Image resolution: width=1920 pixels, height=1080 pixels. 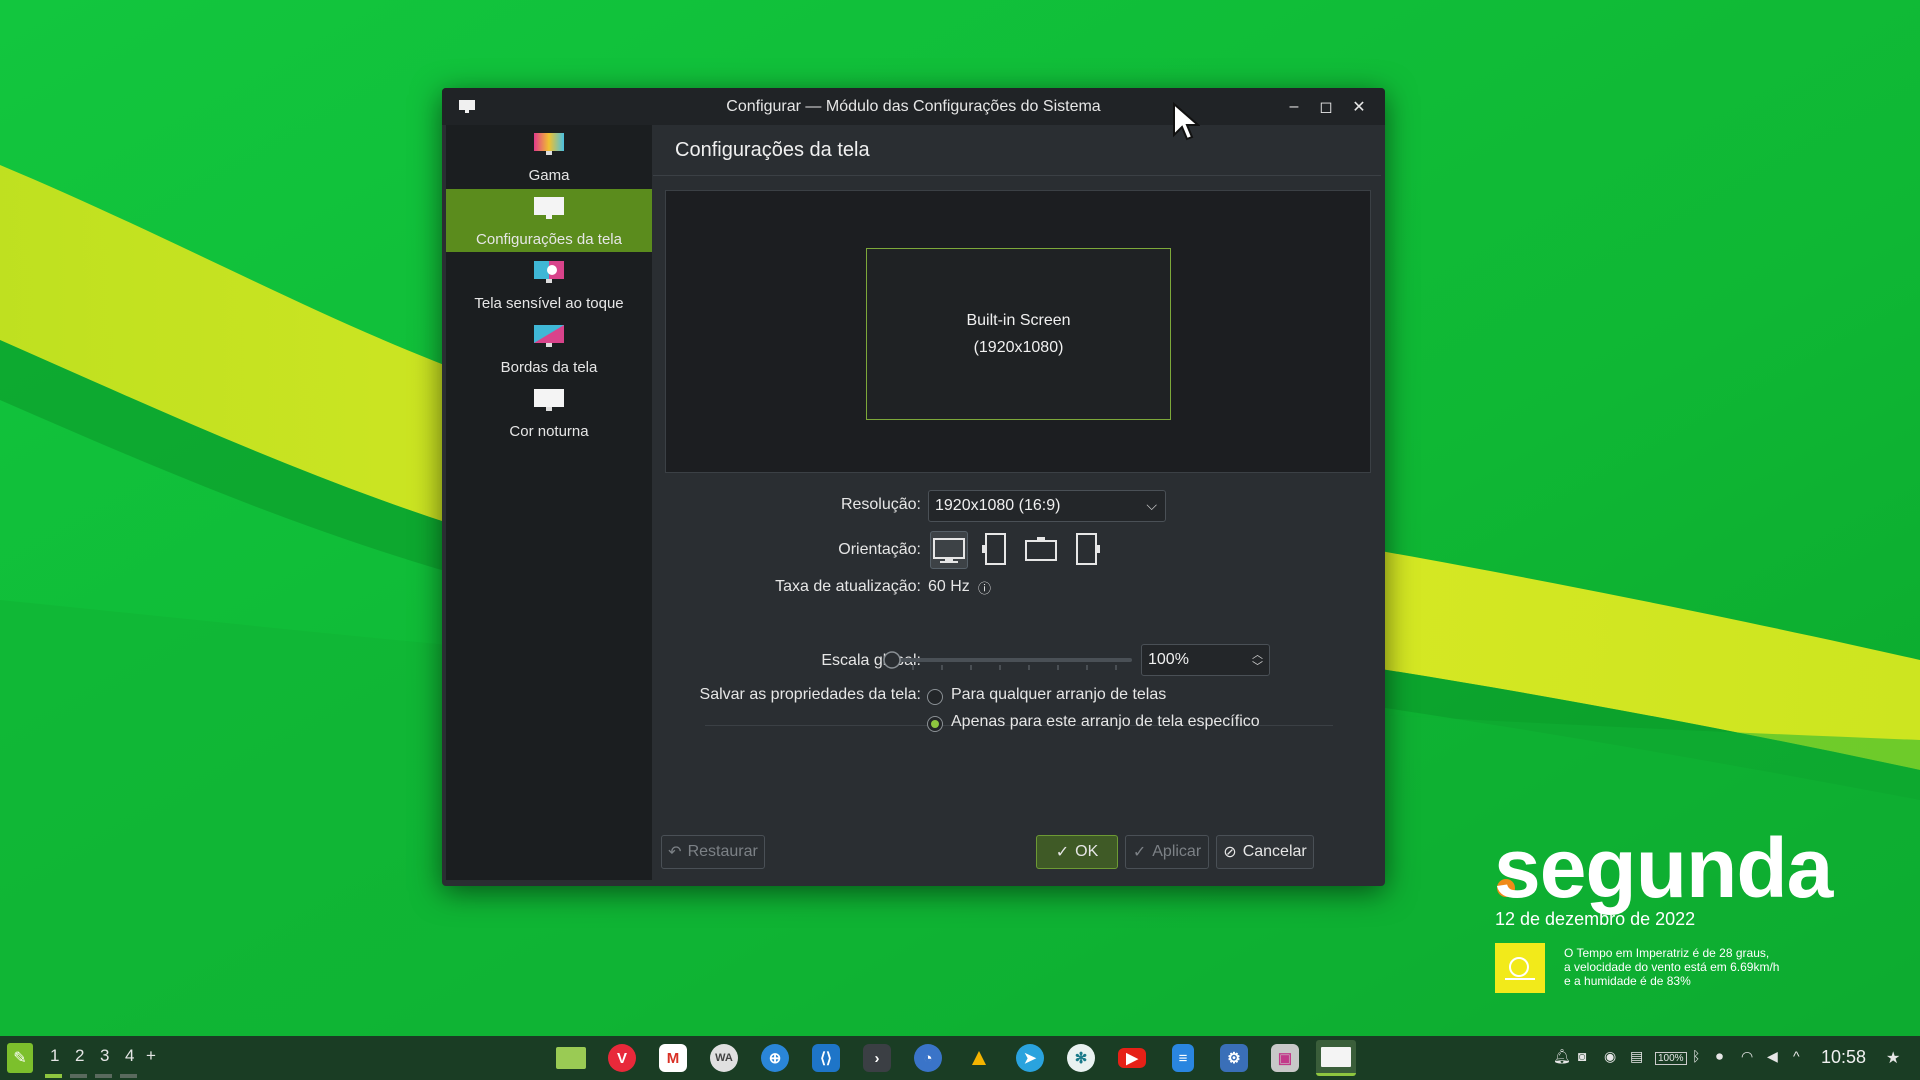 I want to click on sidebar-item-touchscreen: Tela sensível ao toque, so click(x=549, y=284).